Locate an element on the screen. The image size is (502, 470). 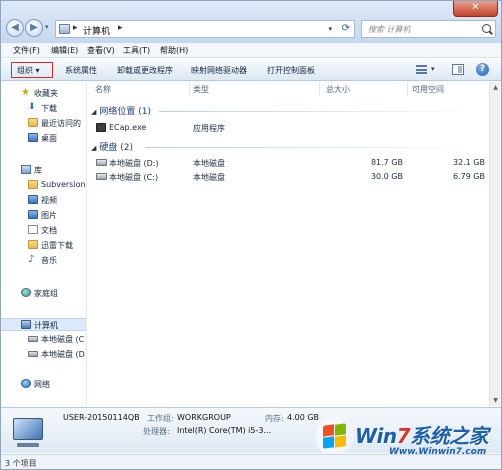
arrow-left-icon: ◀ is located at coordinates (15, 27).